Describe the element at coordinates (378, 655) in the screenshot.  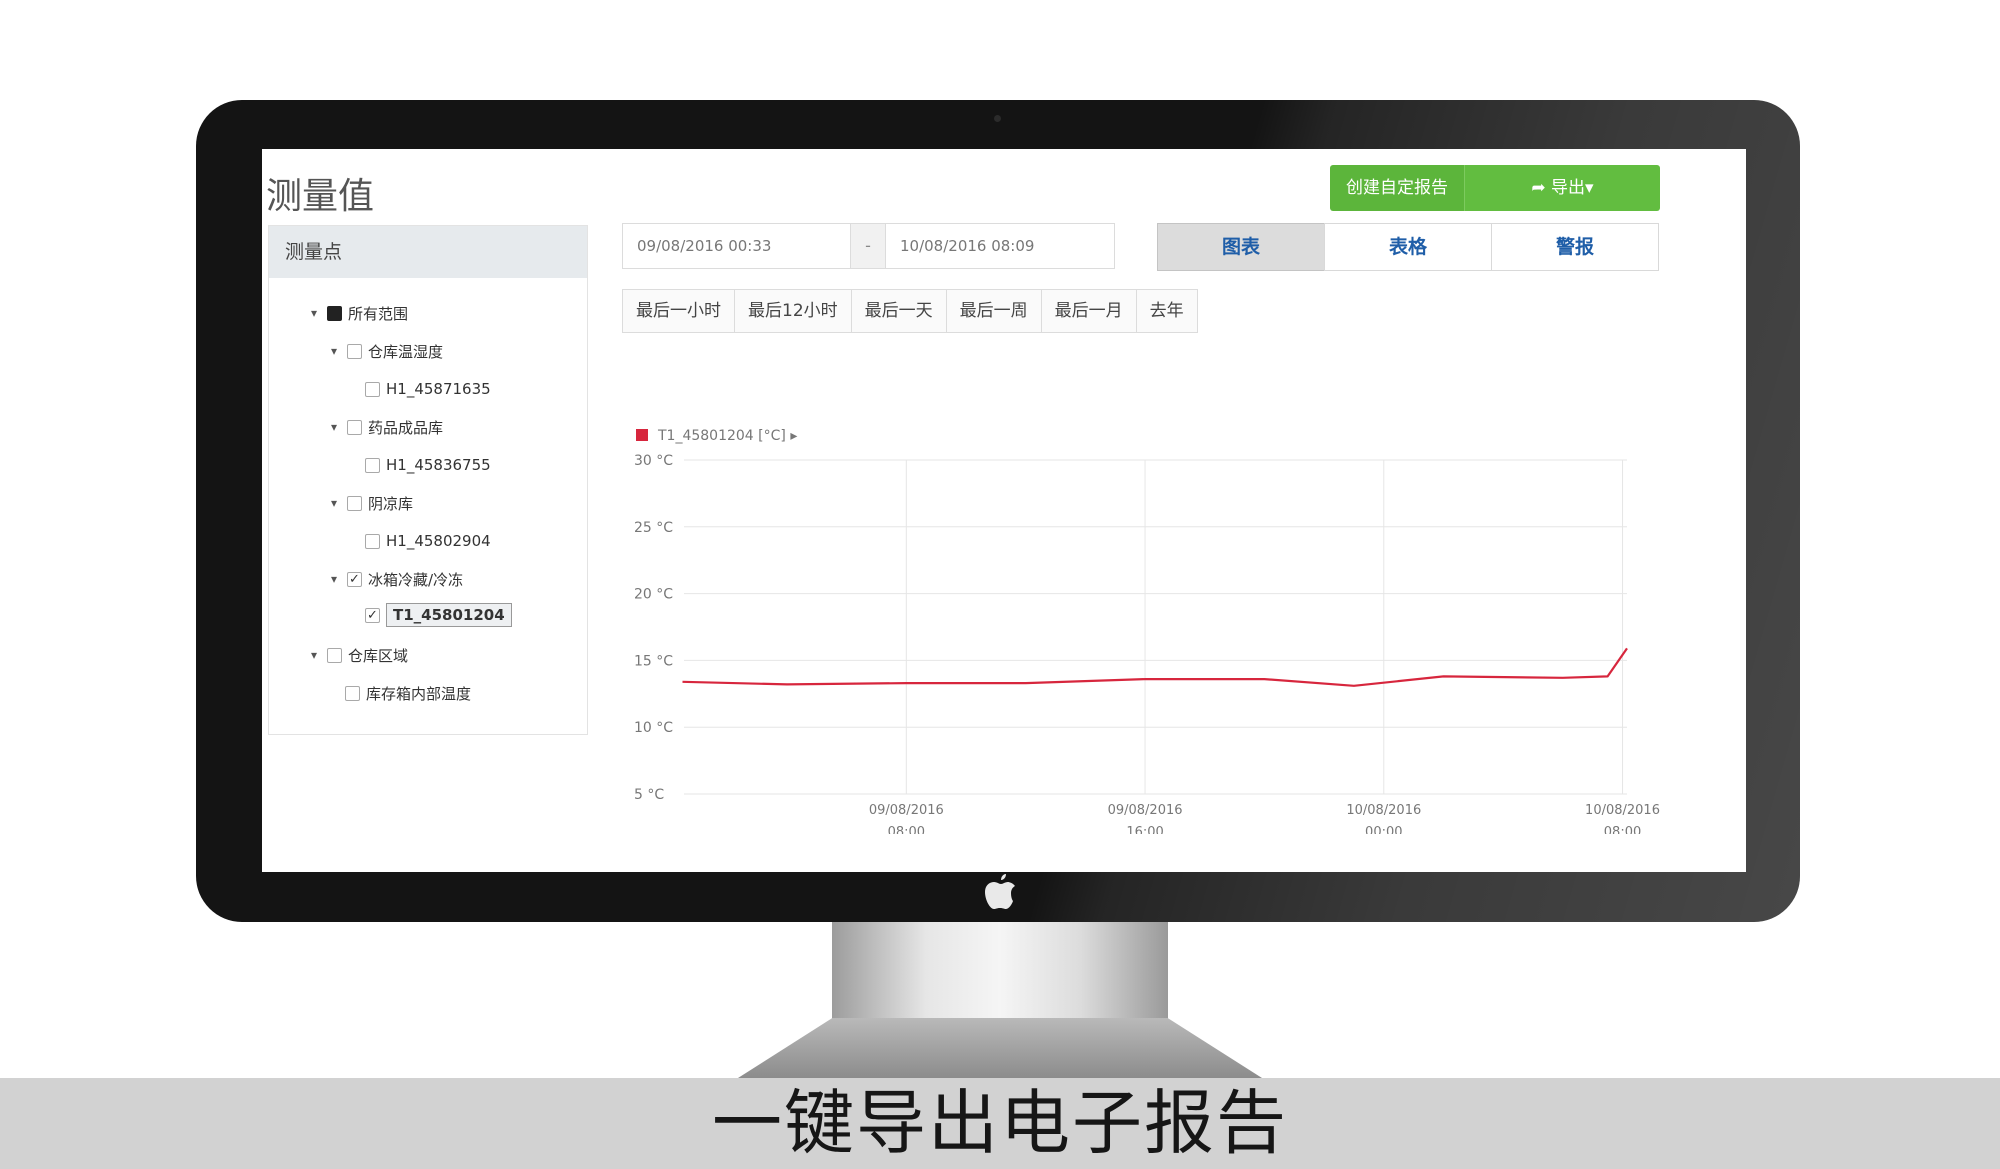
I see `tree-node-label: 仓库区域` at that location.